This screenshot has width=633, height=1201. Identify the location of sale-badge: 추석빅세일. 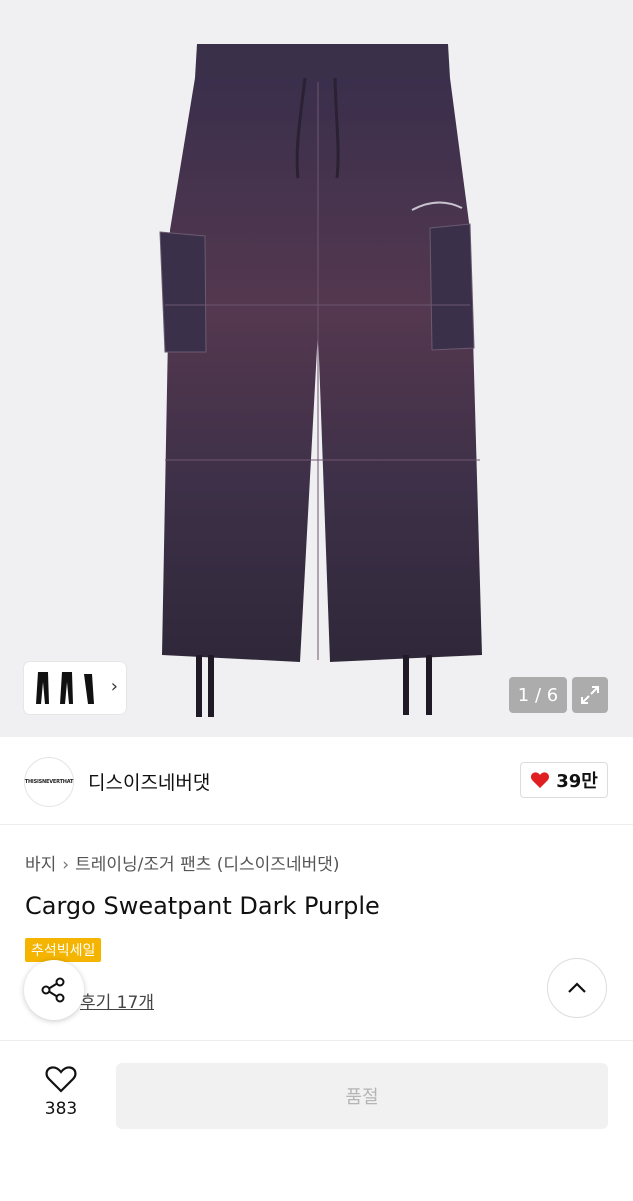
(63, 950).